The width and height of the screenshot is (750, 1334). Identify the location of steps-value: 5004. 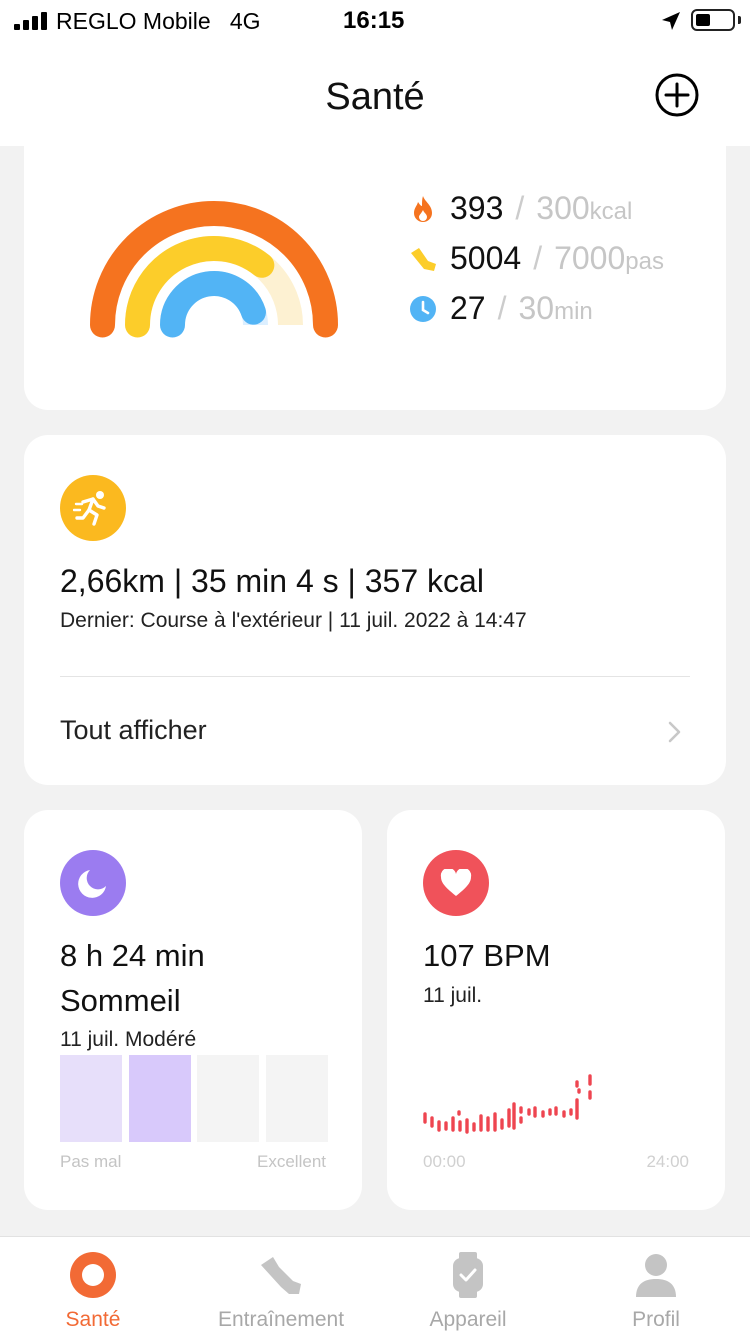
(486, 258).